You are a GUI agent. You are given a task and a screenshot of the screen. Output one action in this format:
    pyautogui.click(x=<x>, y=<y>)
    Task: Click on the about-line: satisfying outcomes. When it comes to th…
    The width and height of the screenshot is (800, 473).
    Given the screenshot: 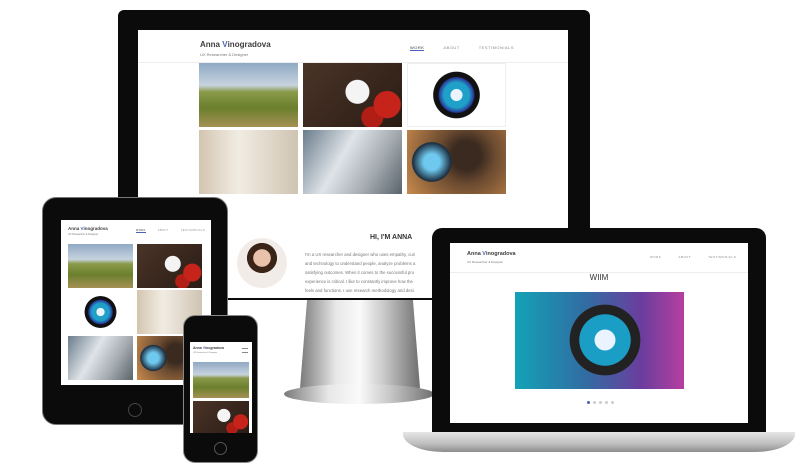 What is the action you would take?
    pyautogui.click(x=360, y=272)
    